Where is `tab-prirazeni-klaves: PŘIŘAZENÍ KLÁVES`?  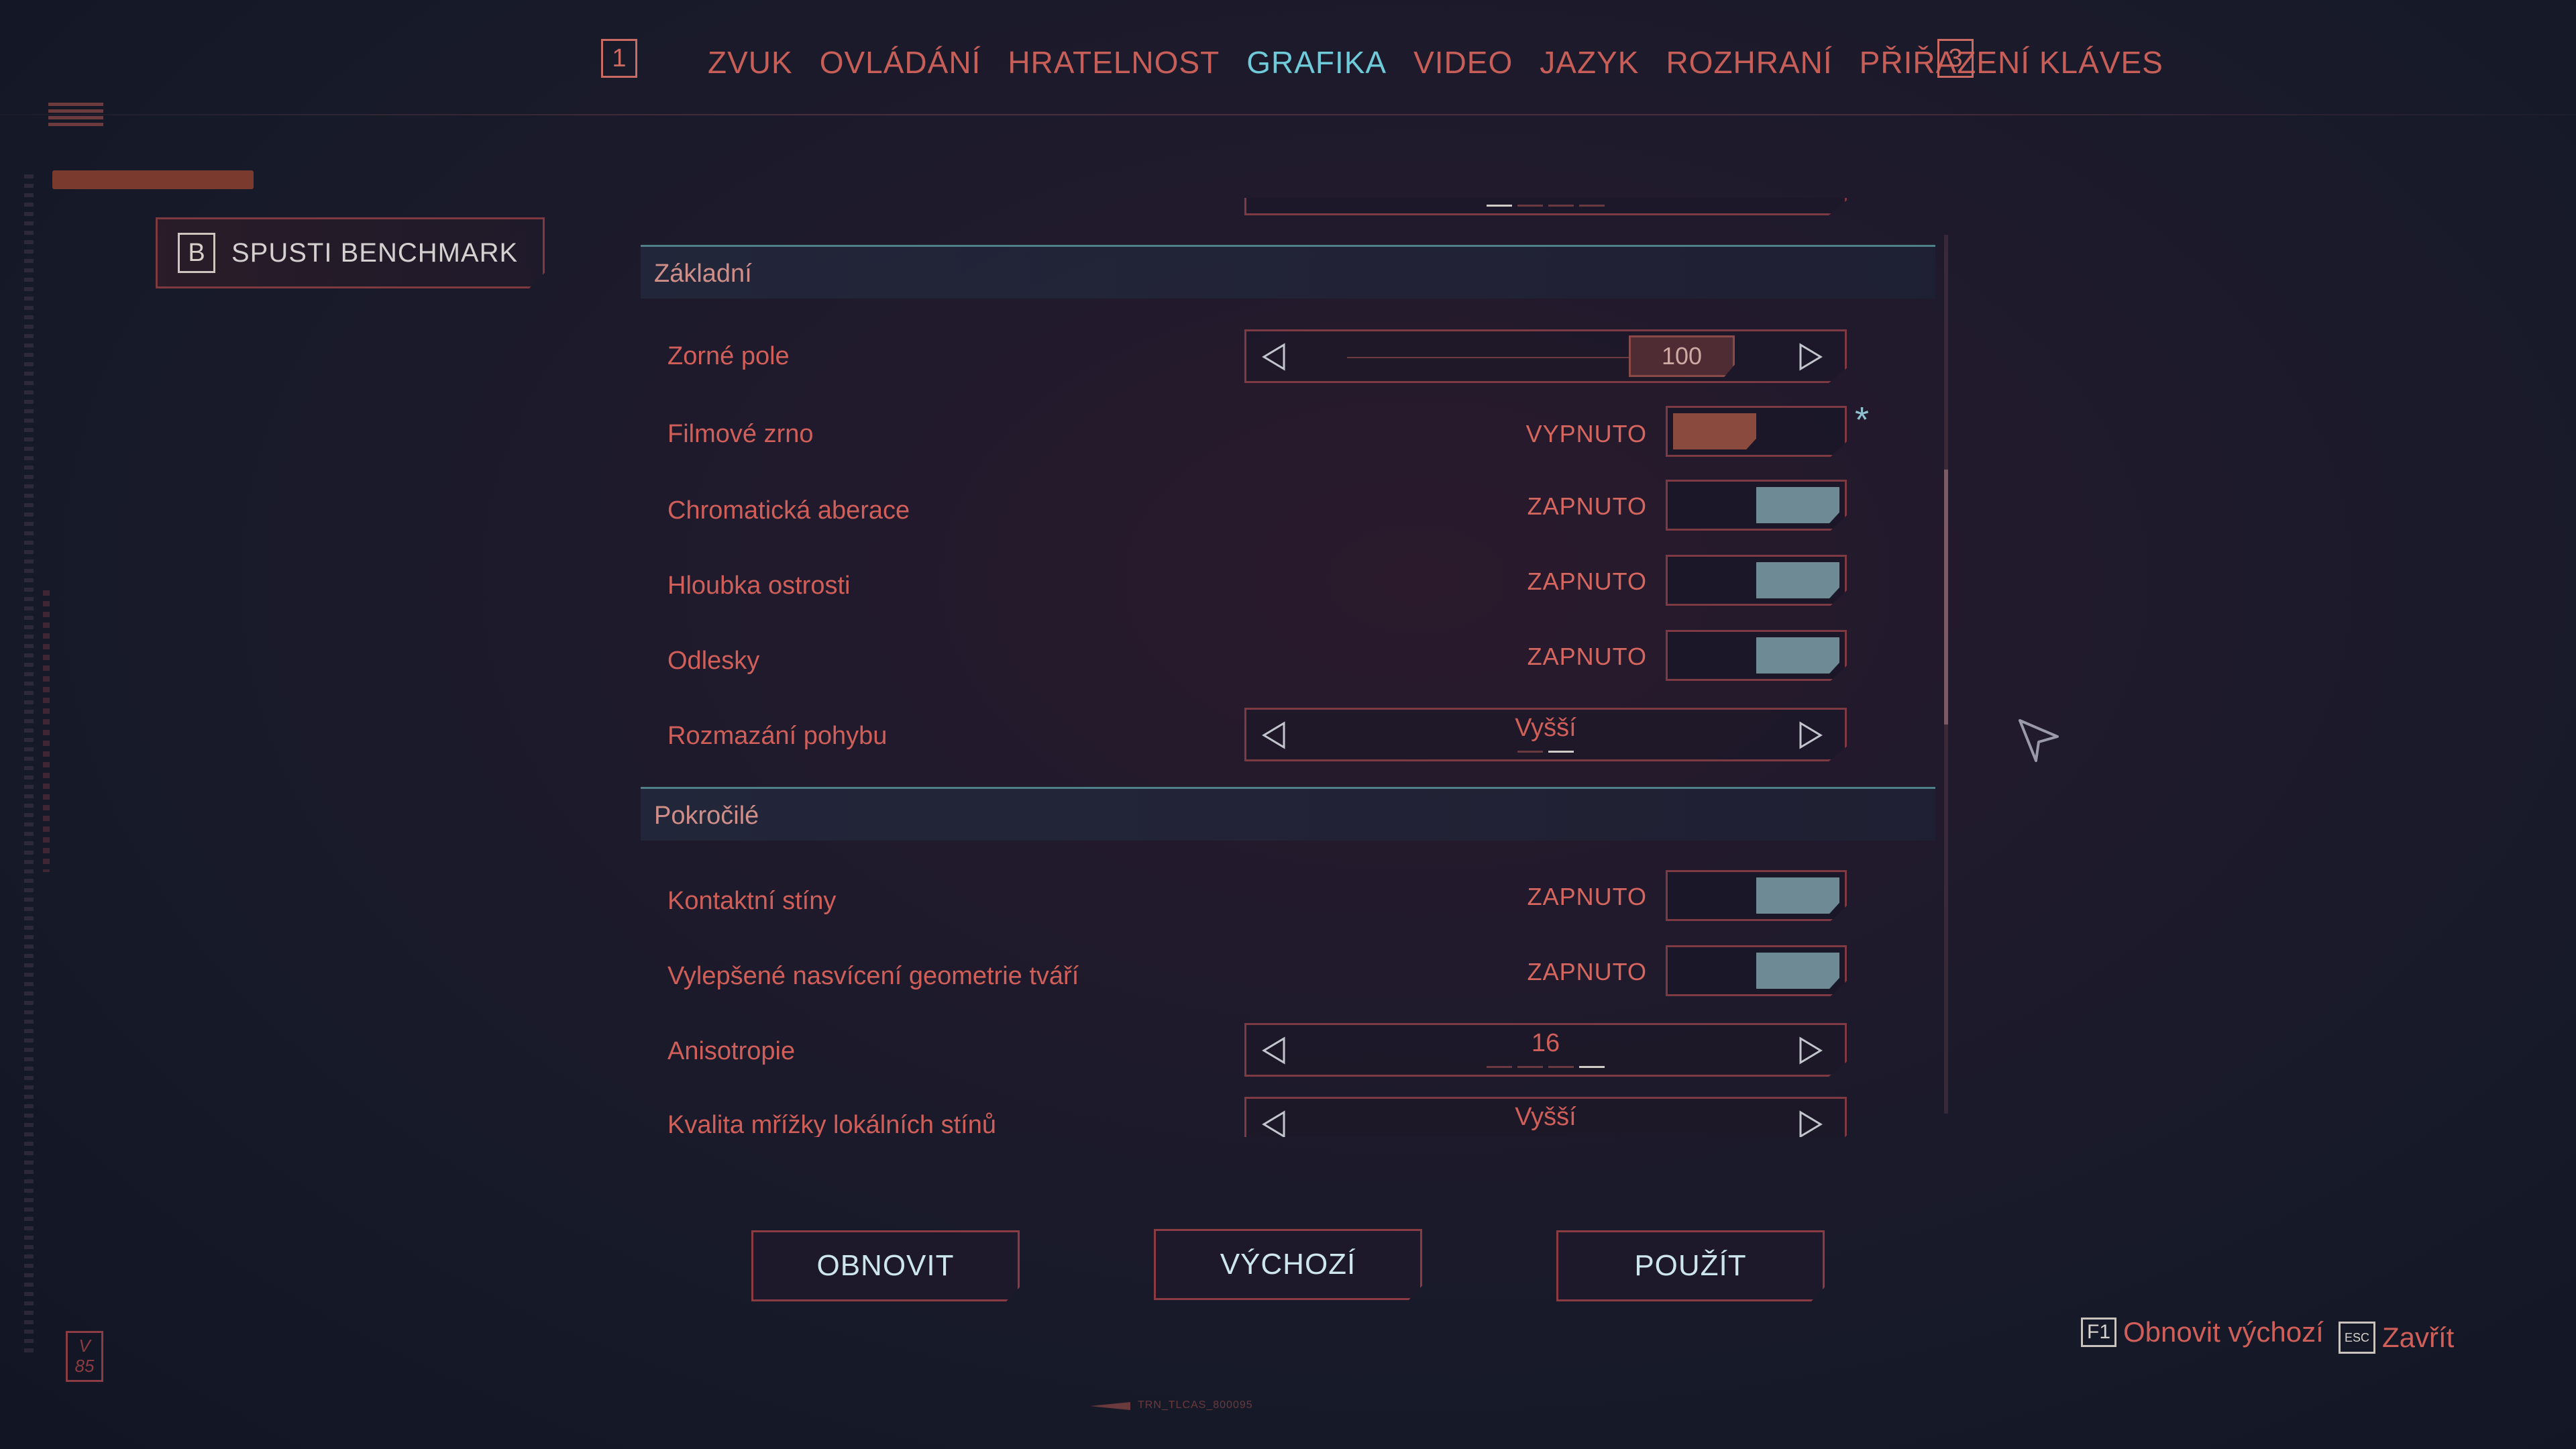
tab-prirazeni-klaves: PŘIŘAZENÍ KLÁVES is located at coordinates (2011, 62).